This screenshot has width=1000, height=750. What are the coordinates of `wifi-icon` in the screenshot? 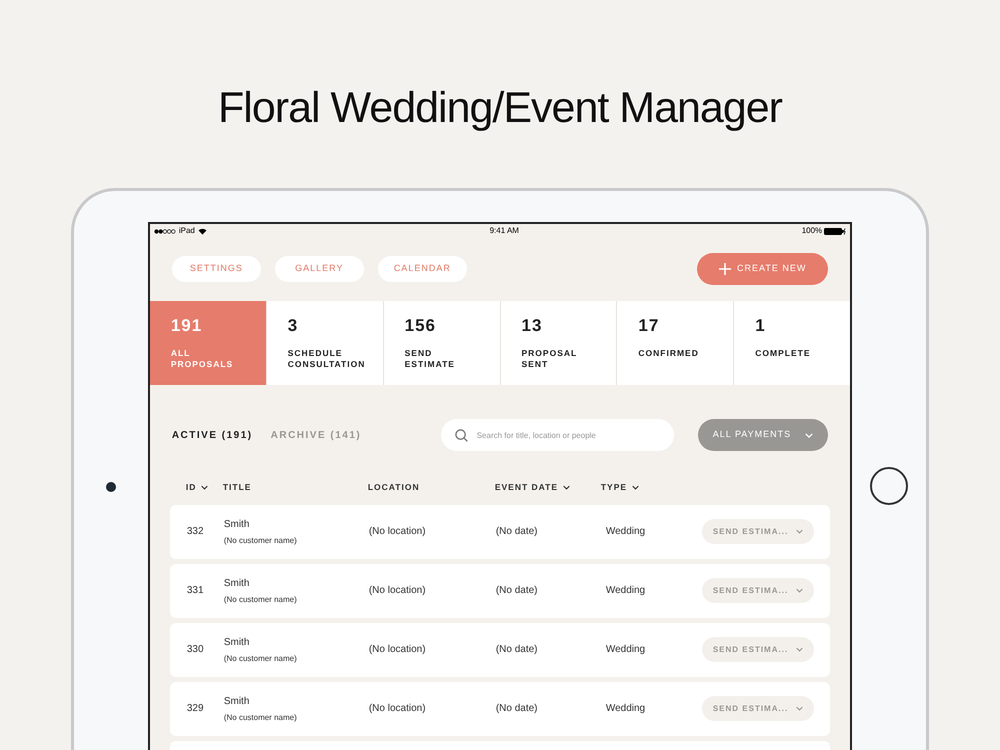 It's located at (202, 231).